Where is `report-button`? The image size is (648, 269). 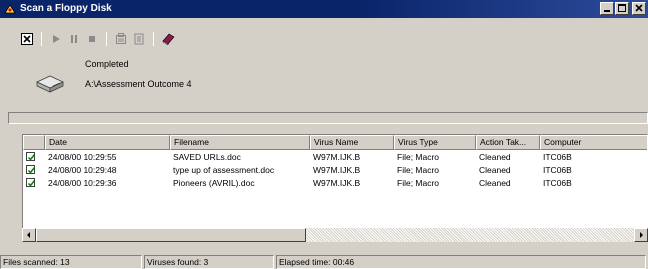
report-button is located at coordinates (139, 39).